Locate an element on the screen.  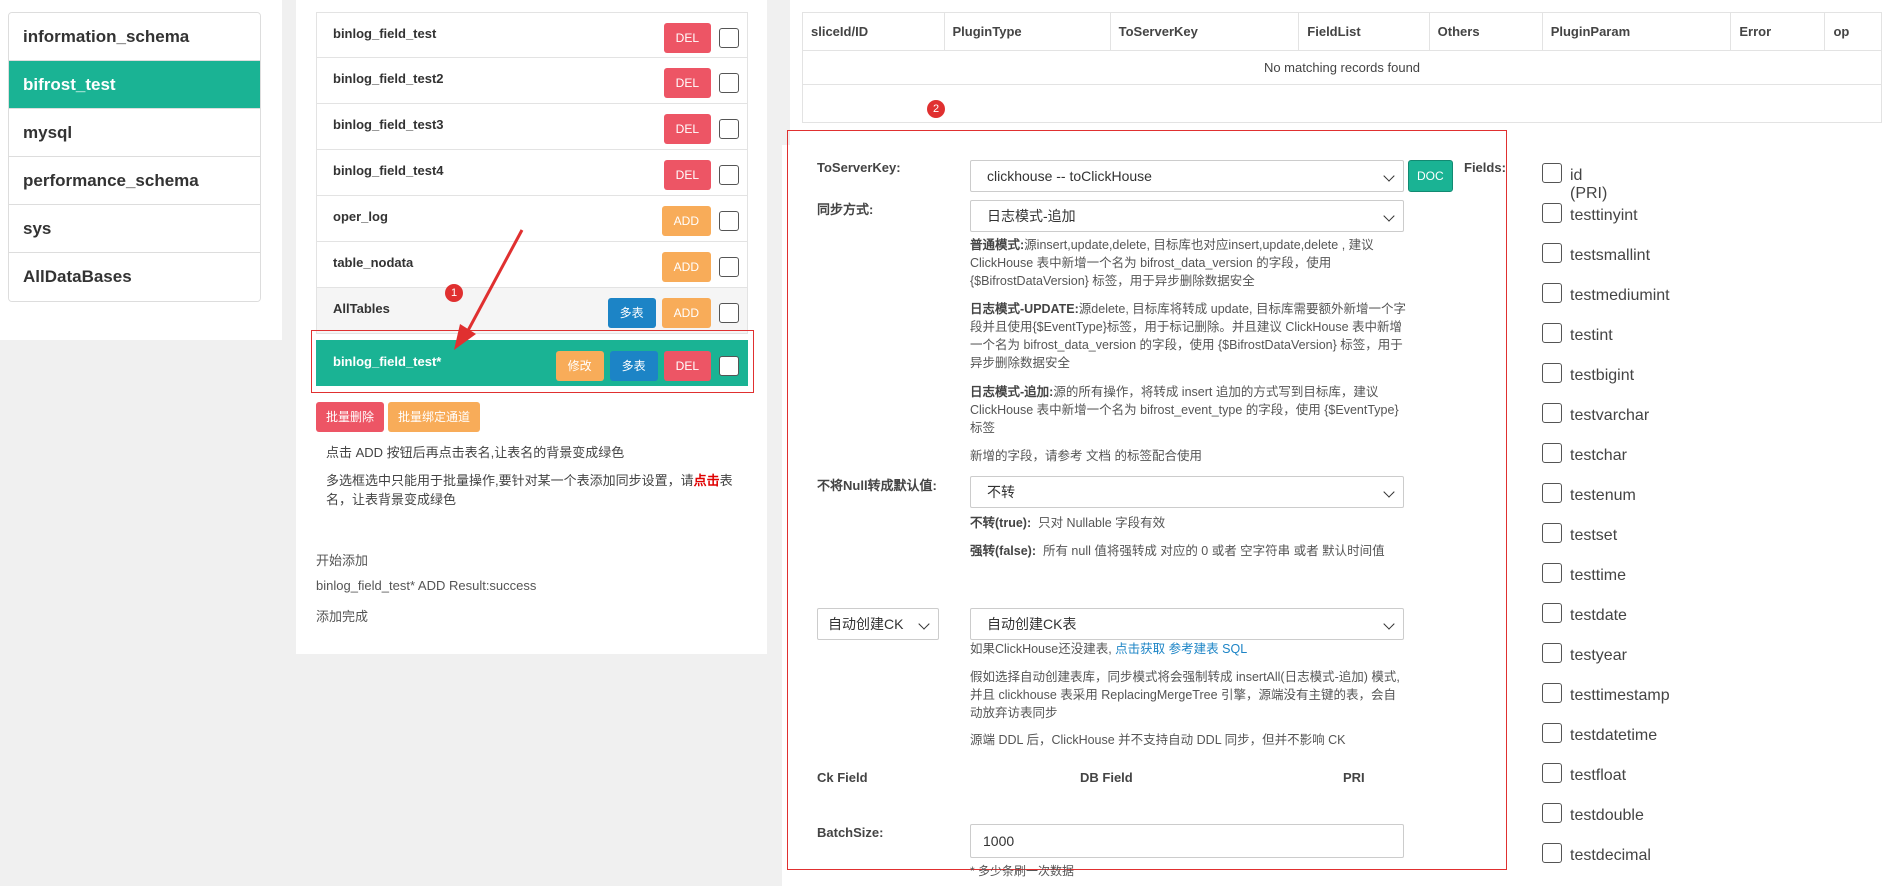
auto-create-ck-select: 自动创建CK表 is located at coordinates (1187, 624).